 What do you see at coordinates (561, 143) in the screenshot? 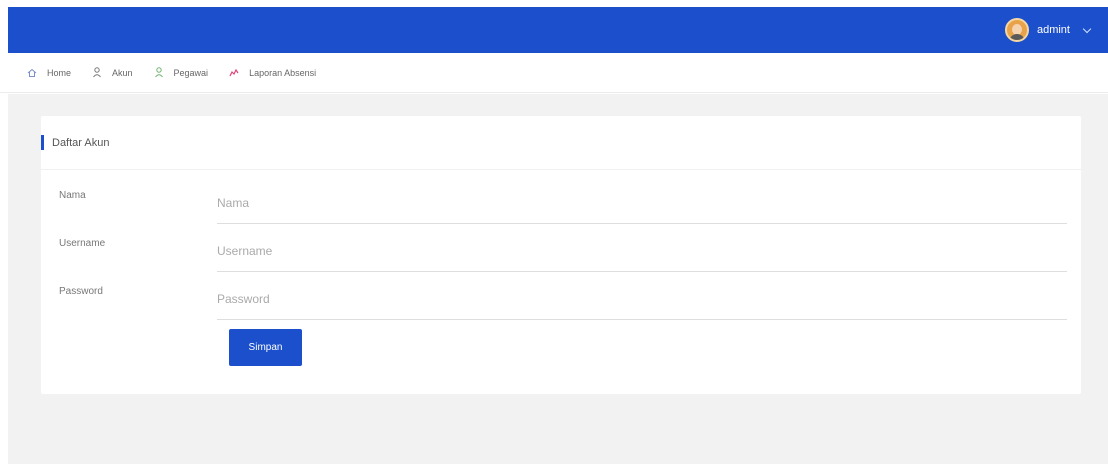
I see `card-header: Daftar Akun` at bounding box center [561, 143].